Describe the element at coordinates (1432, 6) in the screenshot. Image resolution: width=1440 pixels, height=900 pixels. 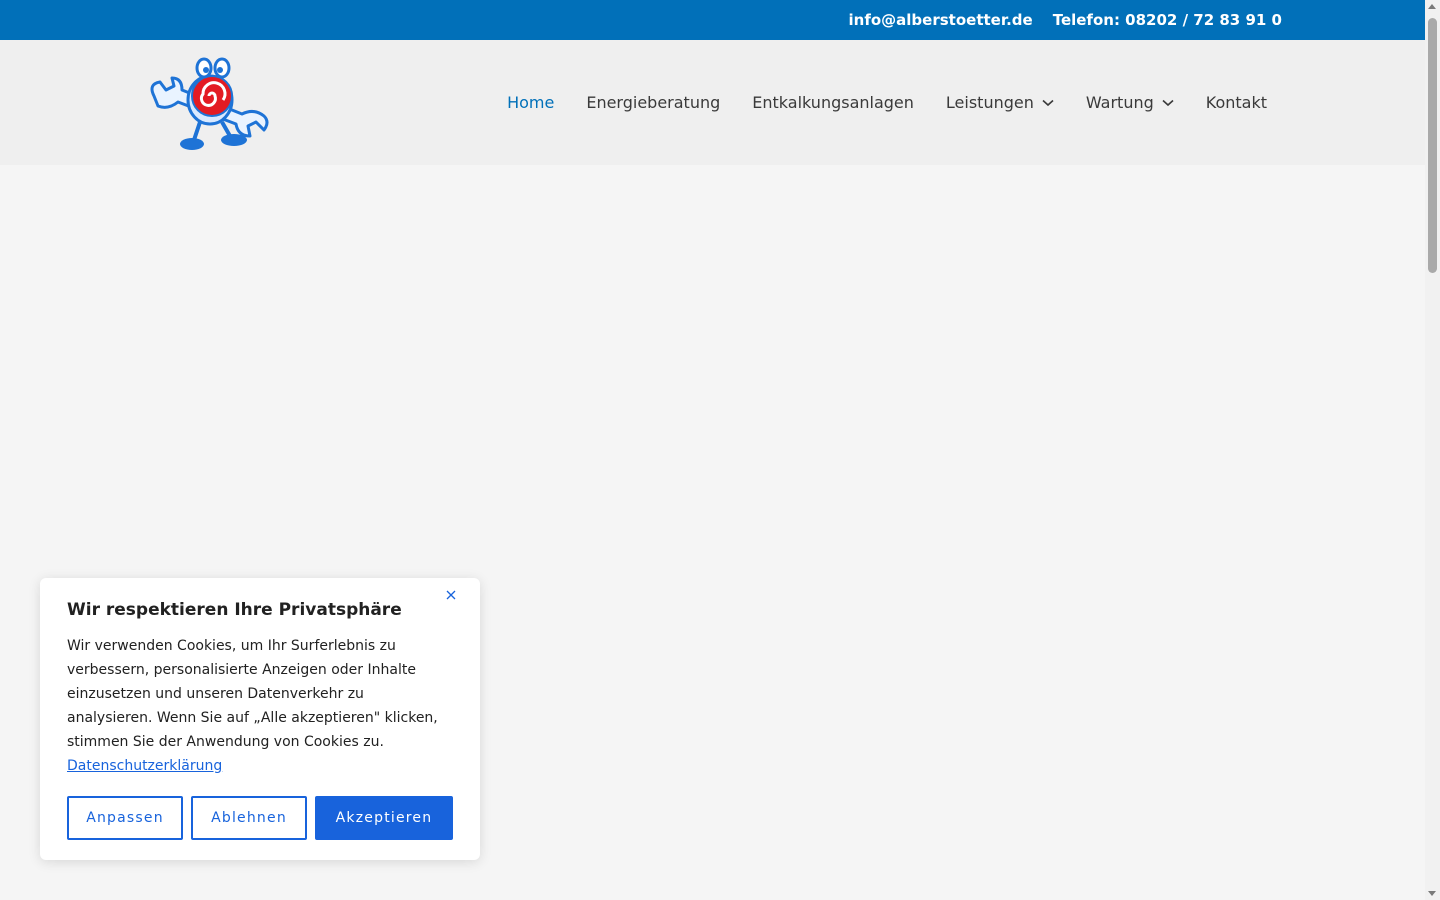
I see `scroll-up-arrow-icon` at that location.